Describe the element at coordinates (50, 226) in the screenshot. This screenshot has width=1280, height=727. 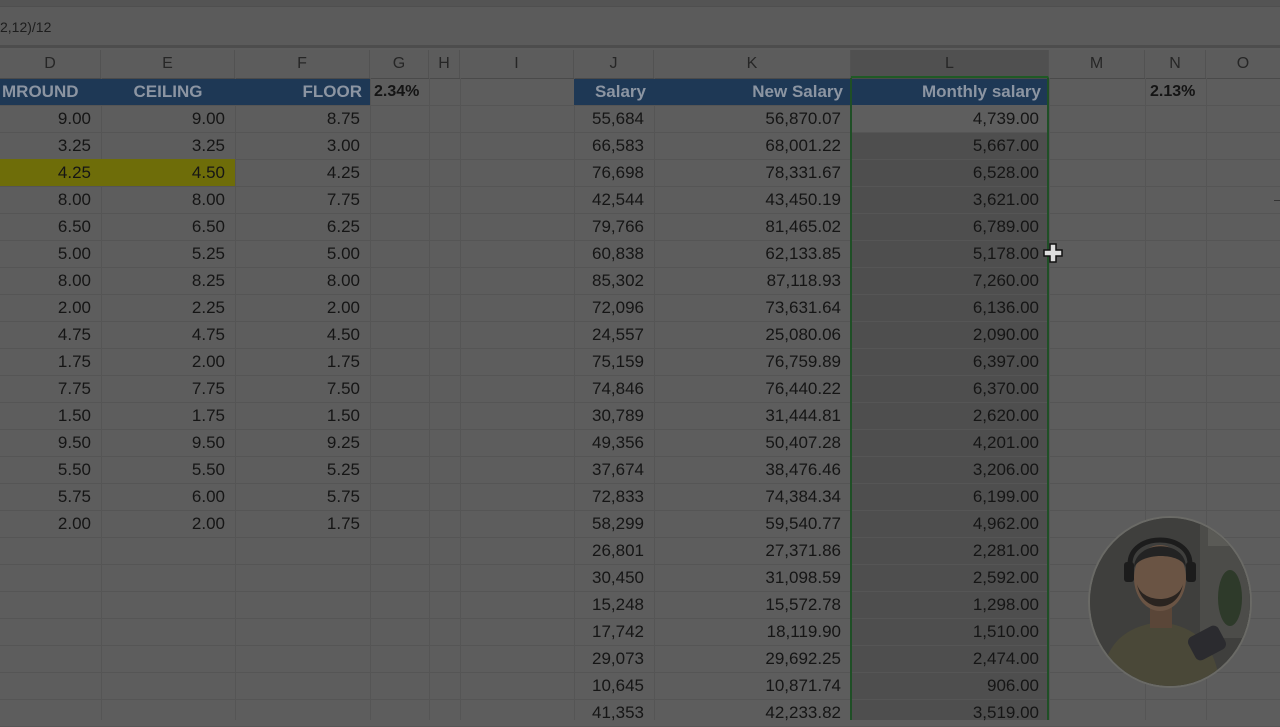
I see `mround-cell: 6.50` at that location.